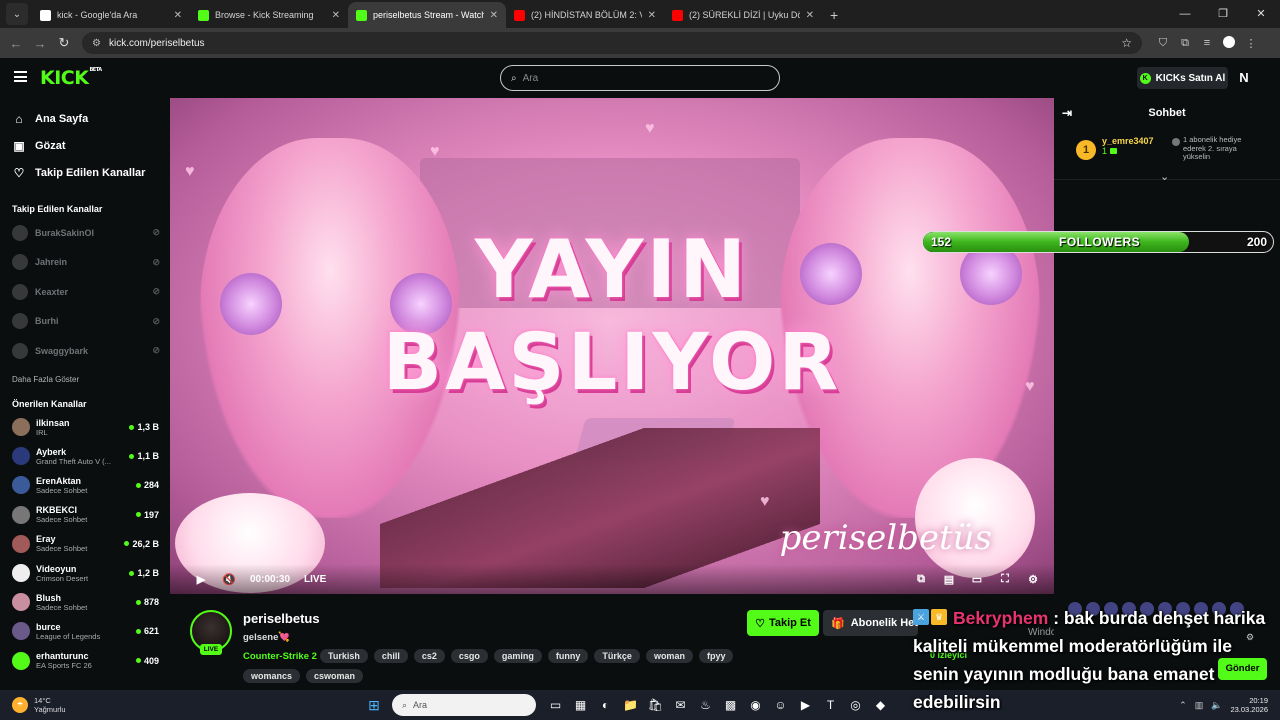 The image size is (1280, 720). I want to click on hamburger-menu-icon, so click(20, 76).